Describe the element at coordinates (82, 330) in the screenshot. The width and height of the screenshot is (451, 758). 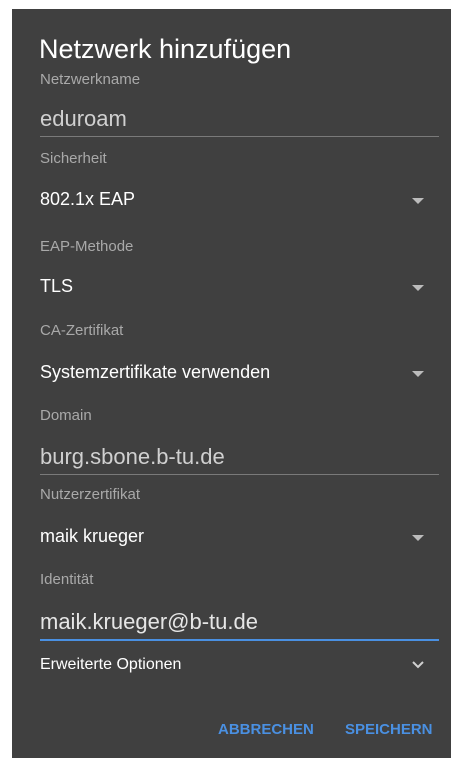
I see `ca-certificate-label: CA-Zertifikat` at that location.